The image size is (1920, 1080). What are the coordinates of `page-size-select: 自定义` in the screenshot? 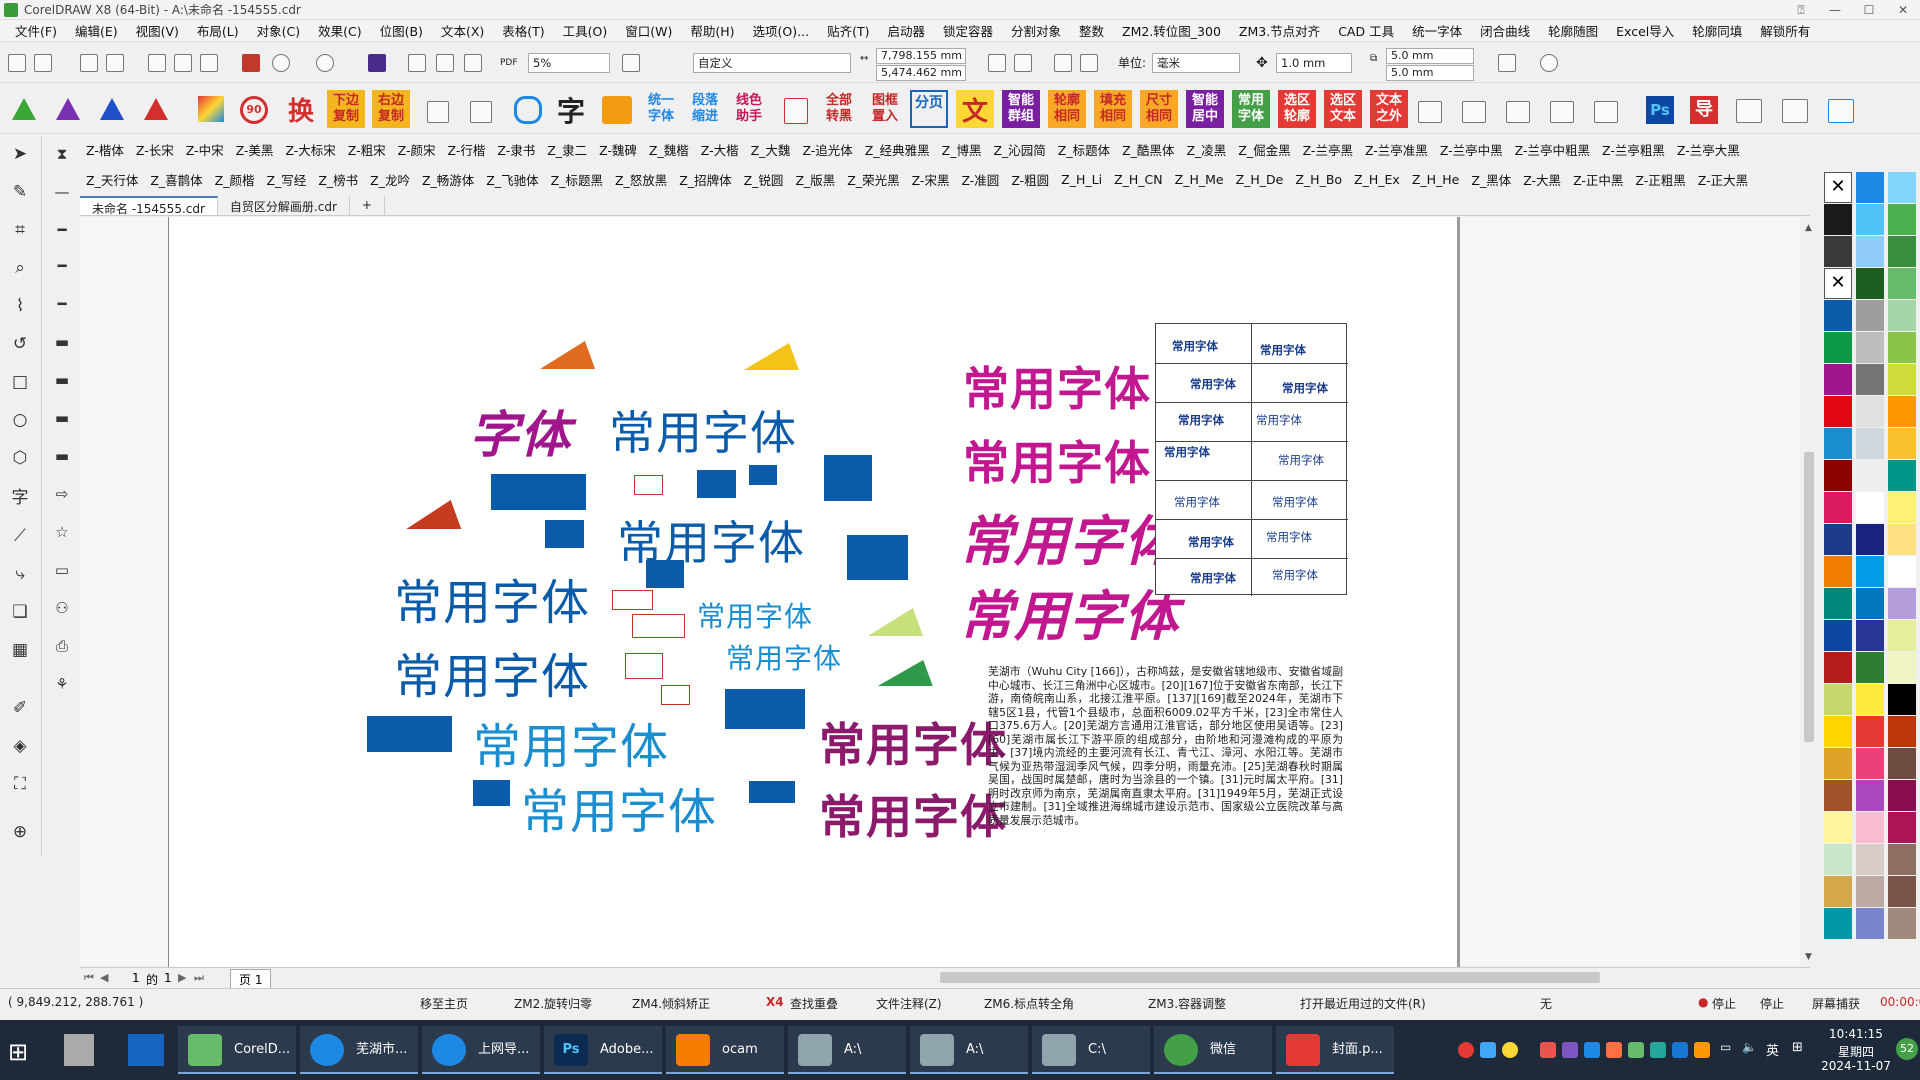 It's located at (772, 63).